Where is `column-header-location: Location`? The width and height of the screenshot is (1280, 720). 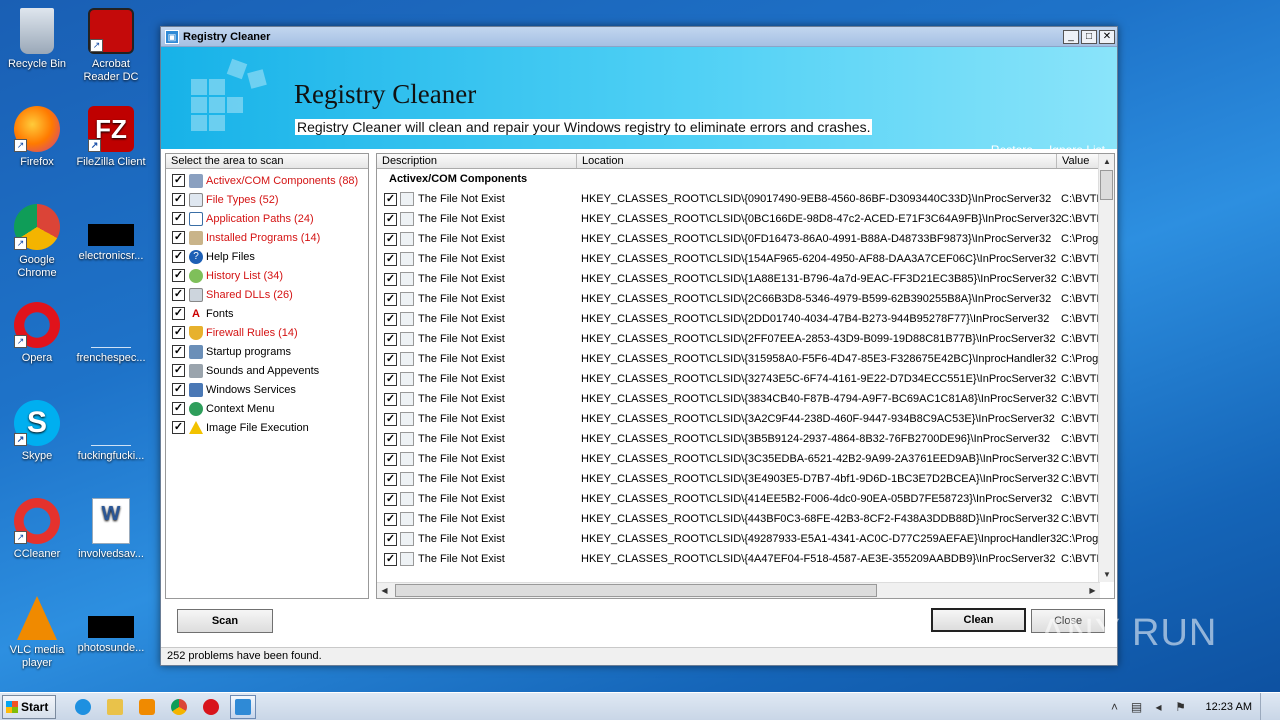 column-header-location: Location is located at coordinates (817, 161).